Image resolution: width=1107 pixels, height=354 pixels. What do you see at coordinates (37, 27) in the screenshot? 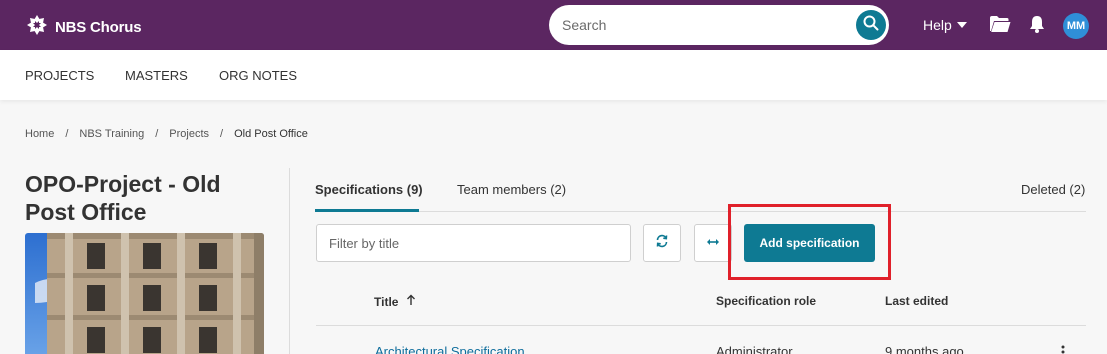
I see `logo-icon` at bounding box center [37, 27].